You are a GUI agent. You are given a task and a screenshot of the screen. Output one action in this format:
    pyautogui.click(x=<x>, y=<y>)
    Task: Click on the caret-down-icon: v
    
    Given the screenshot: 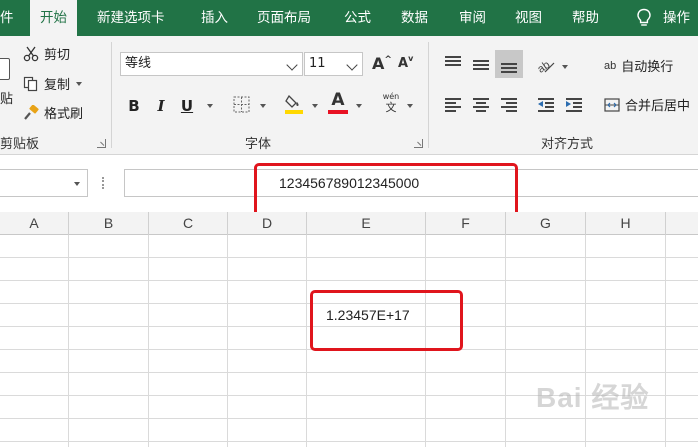 What is the action you would take?
    pyautogui.click(x=411, y=58)
    